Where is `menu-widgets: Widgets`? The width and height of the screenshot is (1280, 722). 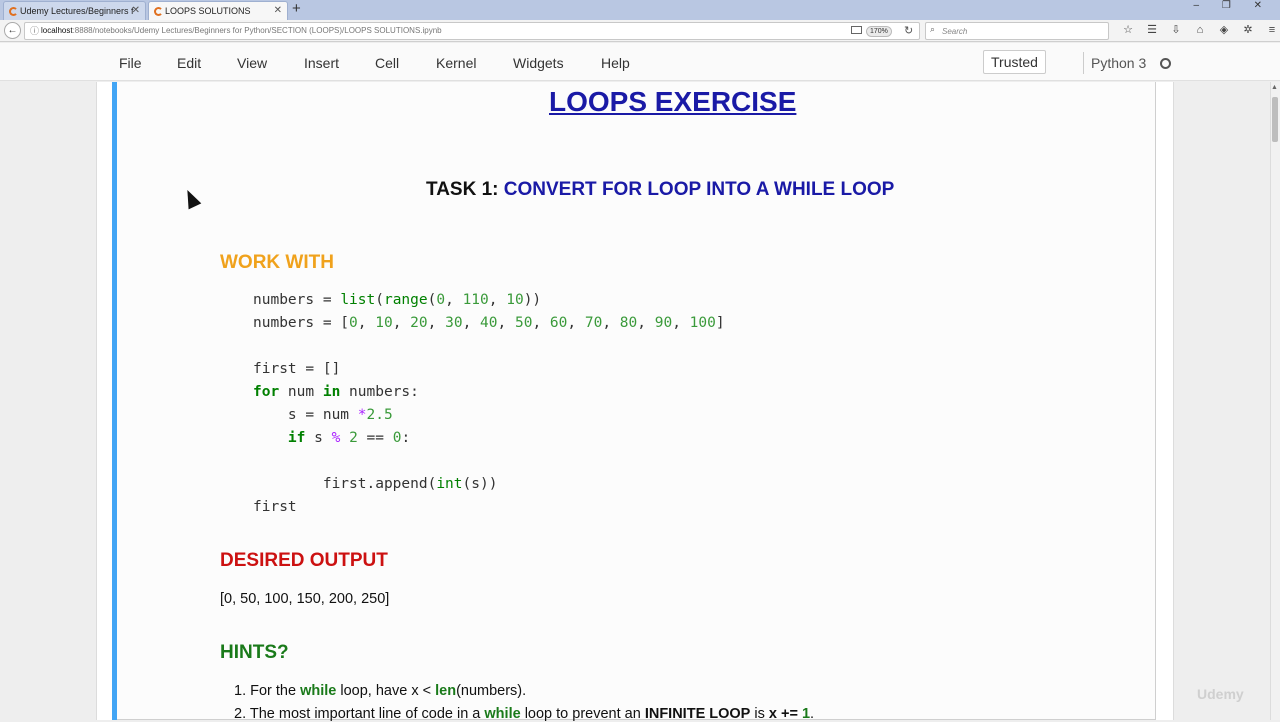 menu-widgets: Widgets is located at coordinates (538, 63).